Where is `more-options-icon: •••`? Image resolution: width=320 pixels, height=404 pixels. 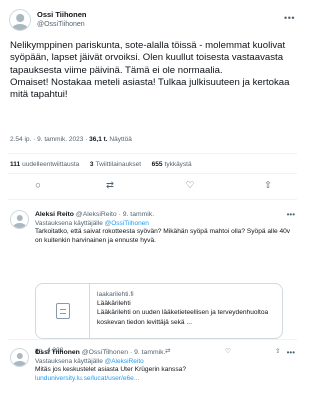
more-options-icon: ••• is located at coordinates (289, 18).